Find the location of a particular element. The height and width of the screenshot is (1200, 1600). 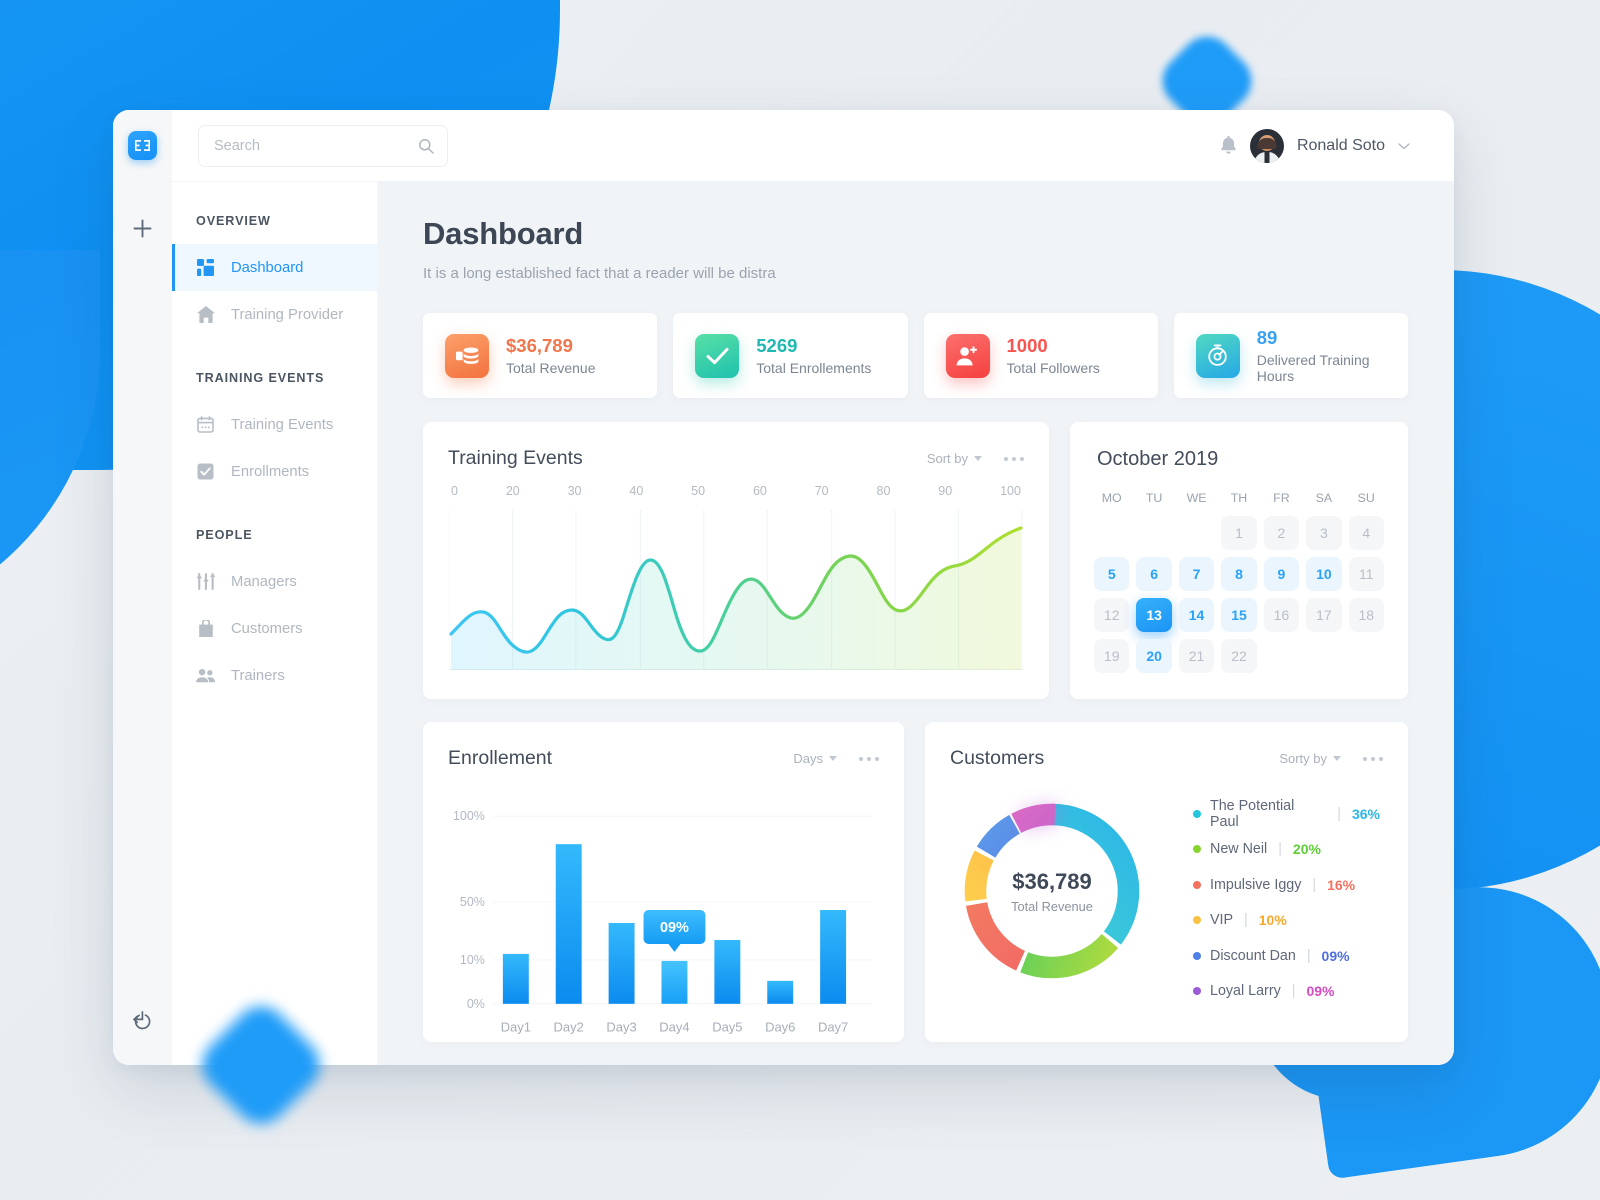

days-filter-dropdown: Days is located at coordinates (815, 758).